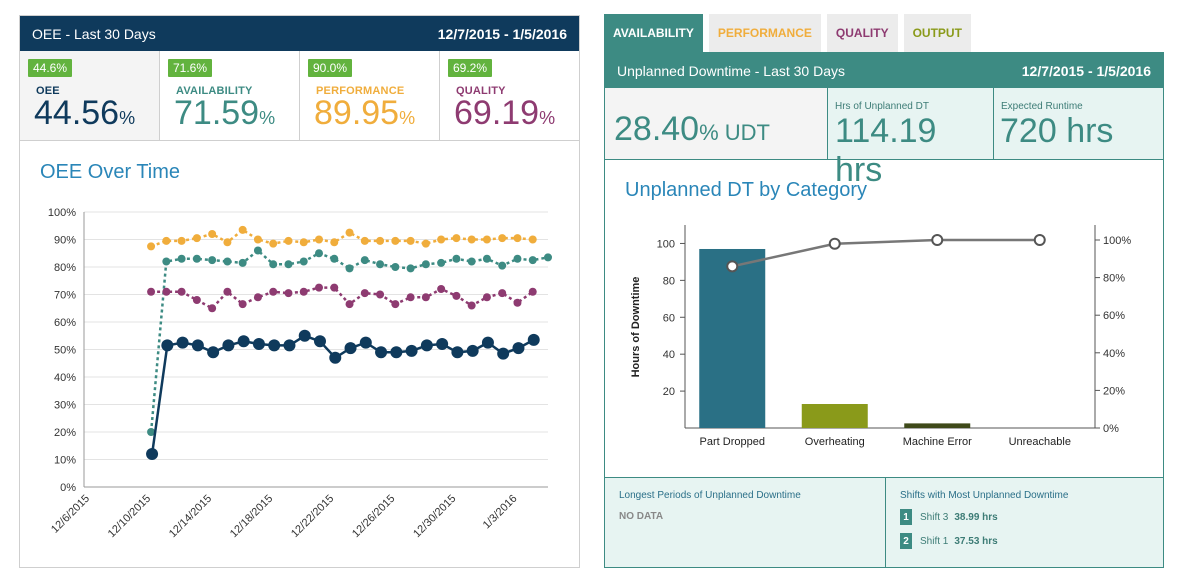 The height and width of the screenshot is (579, 1177). I want to click on kpi-oee: 44.6% OEE 44.56%, so click(90, 95).